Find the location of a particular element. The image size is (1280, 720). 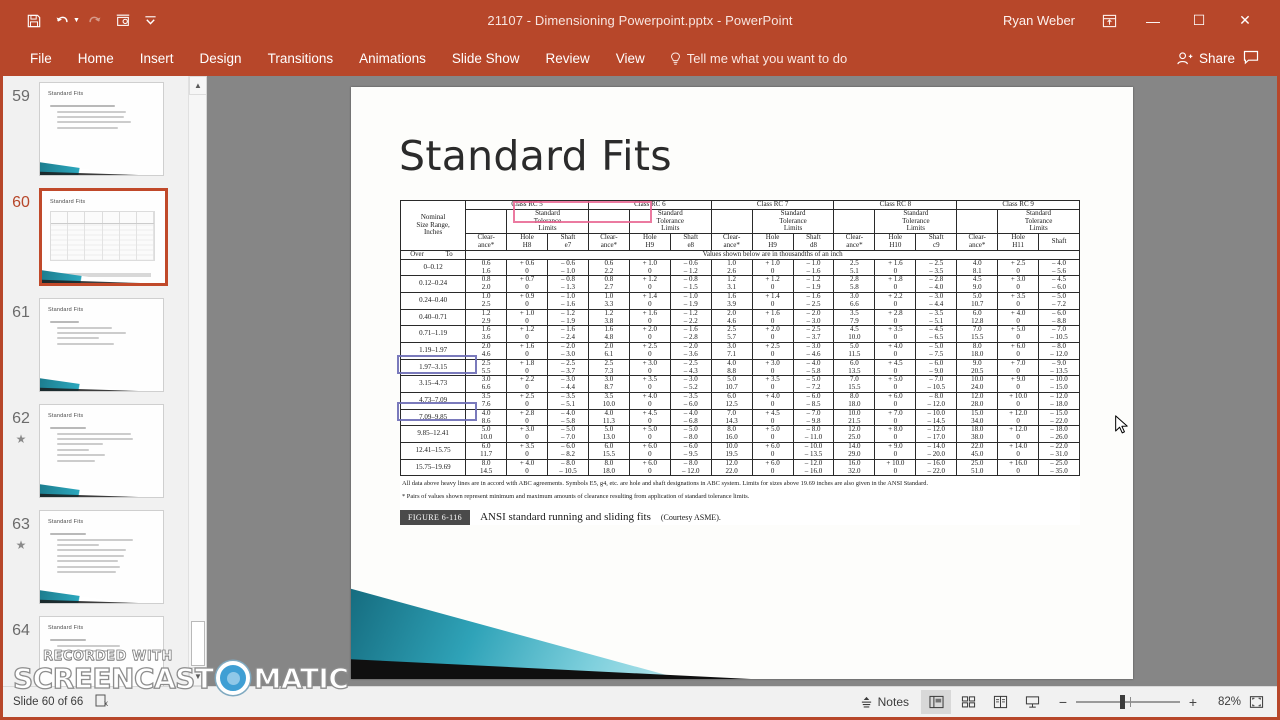

hole-header-2: Hole H9 is located at coordinates (649, 242).